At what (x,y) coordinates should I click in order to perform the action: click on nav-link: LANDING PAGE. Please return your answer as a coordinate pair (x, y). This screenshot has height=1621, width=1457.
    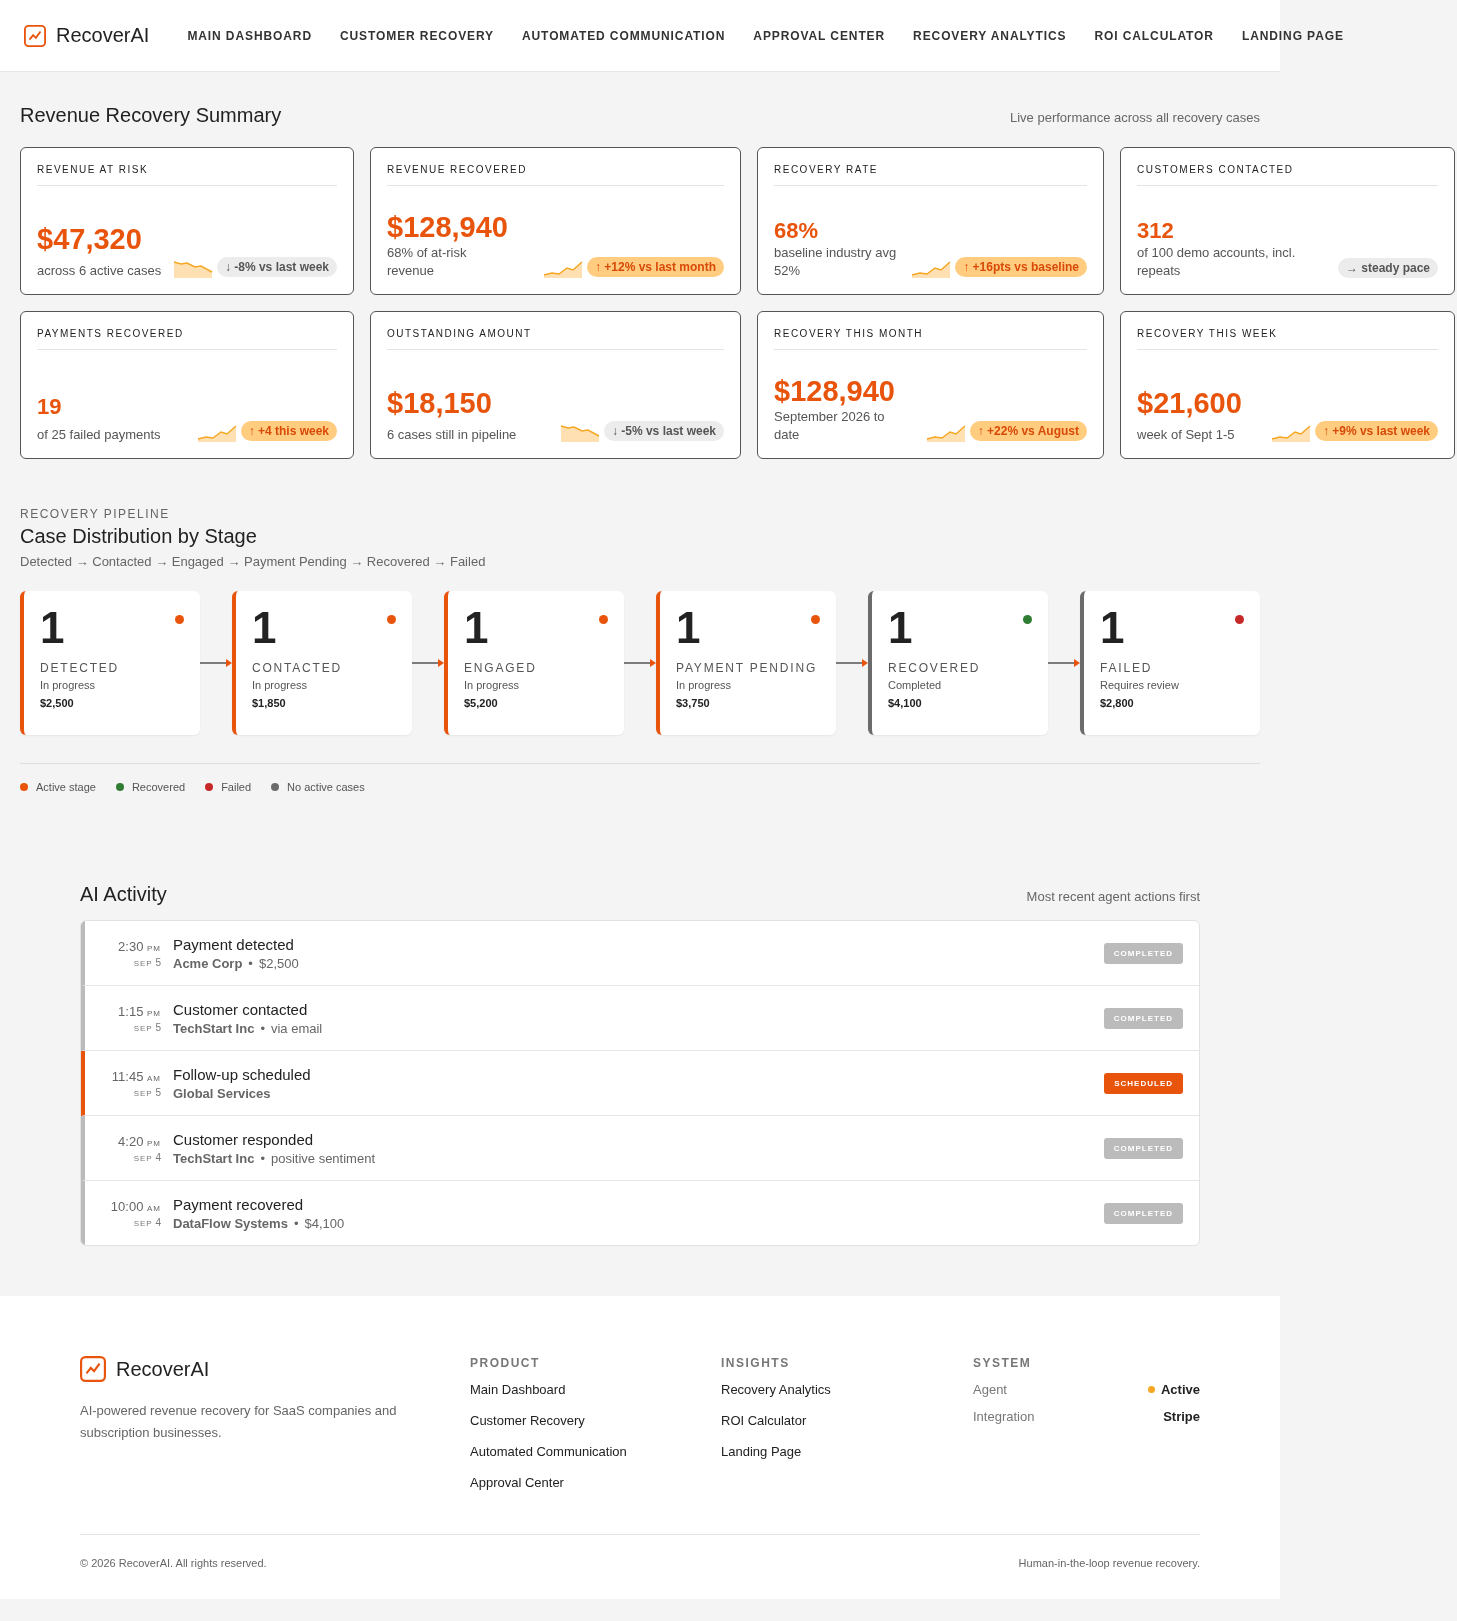
    Looking at the image, I should click on (1292, 35).